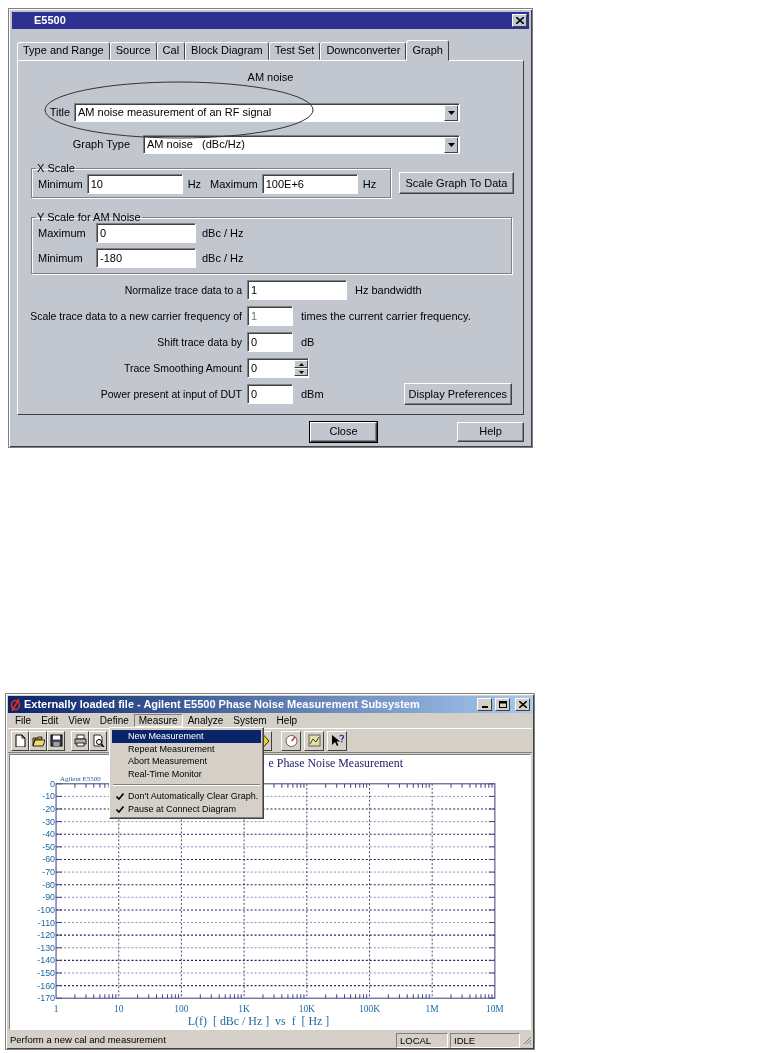 The height and width of the screenshot is (1053, 778). Describe the element at coordinates (363, 51) in the screenshot. I see `tab: Downconverter` at that location.